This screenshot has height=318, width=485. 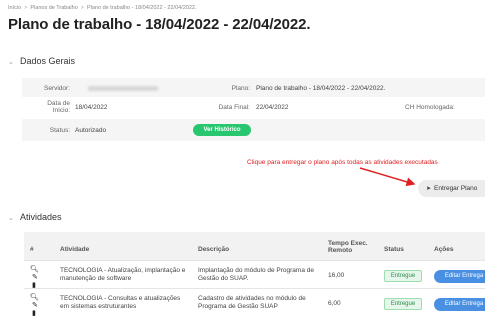 I want to click on status-value: Autorizado, so click(x=91, y=130).